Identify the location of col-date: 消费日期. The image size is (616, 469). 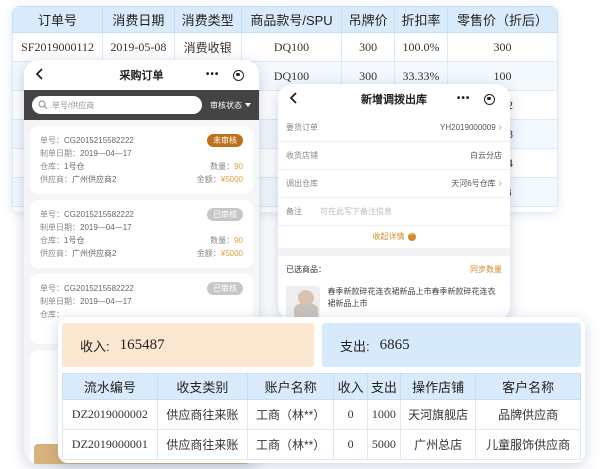
(138, 19).